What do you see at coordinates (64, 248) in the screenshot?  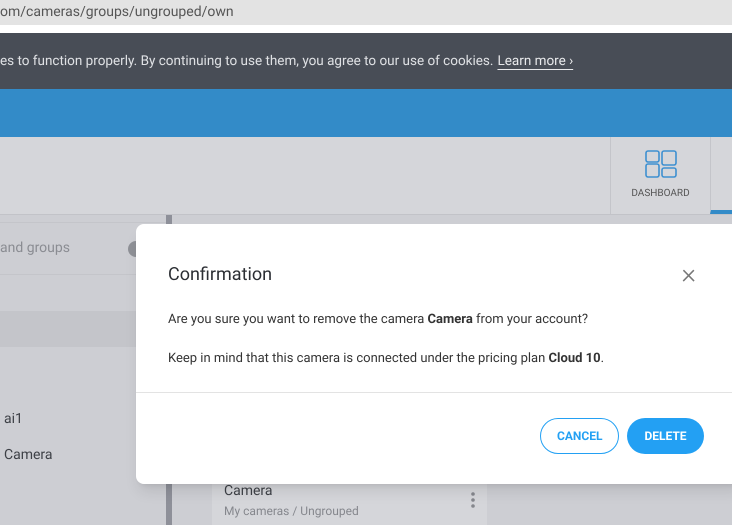 I see `search-field: and groups` at bounding box center [64, 248].